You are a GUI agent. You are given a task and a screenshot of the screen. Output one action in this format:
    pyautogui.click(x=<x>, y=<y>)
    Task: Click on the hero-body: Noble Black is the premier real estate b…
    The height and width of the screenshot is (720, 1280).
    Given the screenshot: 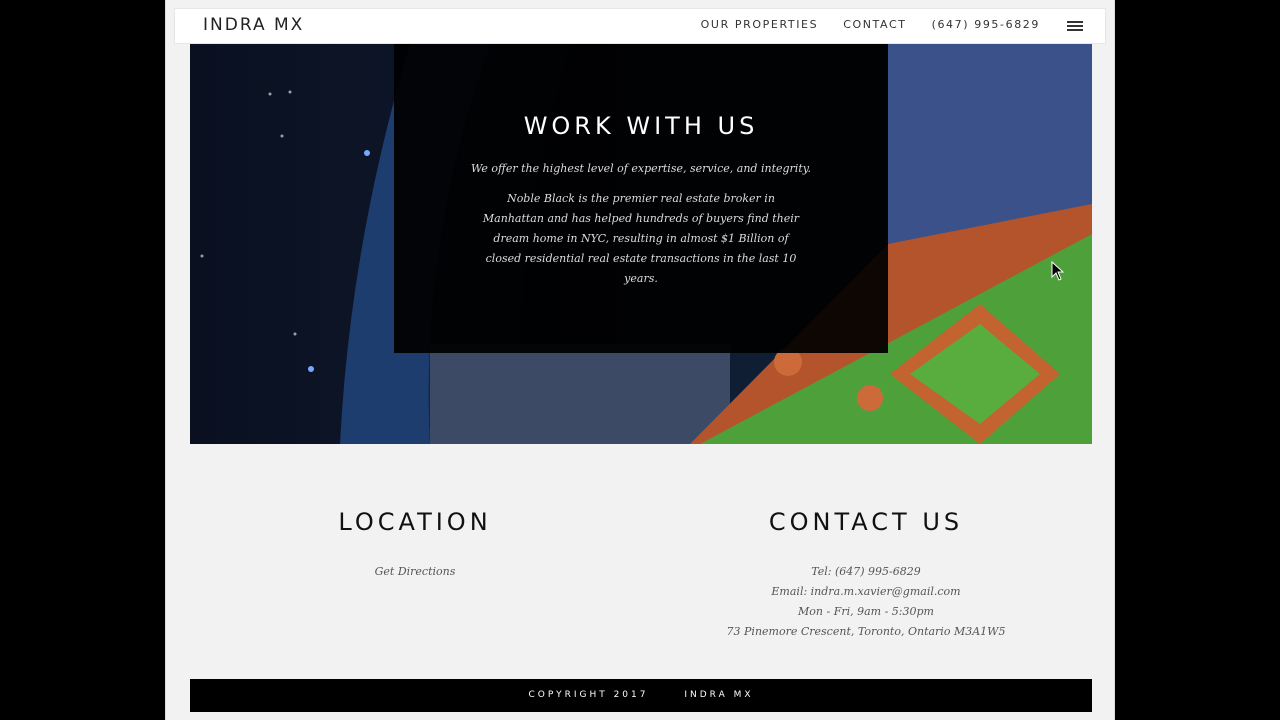 What is the action you would take?
    pyautogui.click(x=641, y=238)
    